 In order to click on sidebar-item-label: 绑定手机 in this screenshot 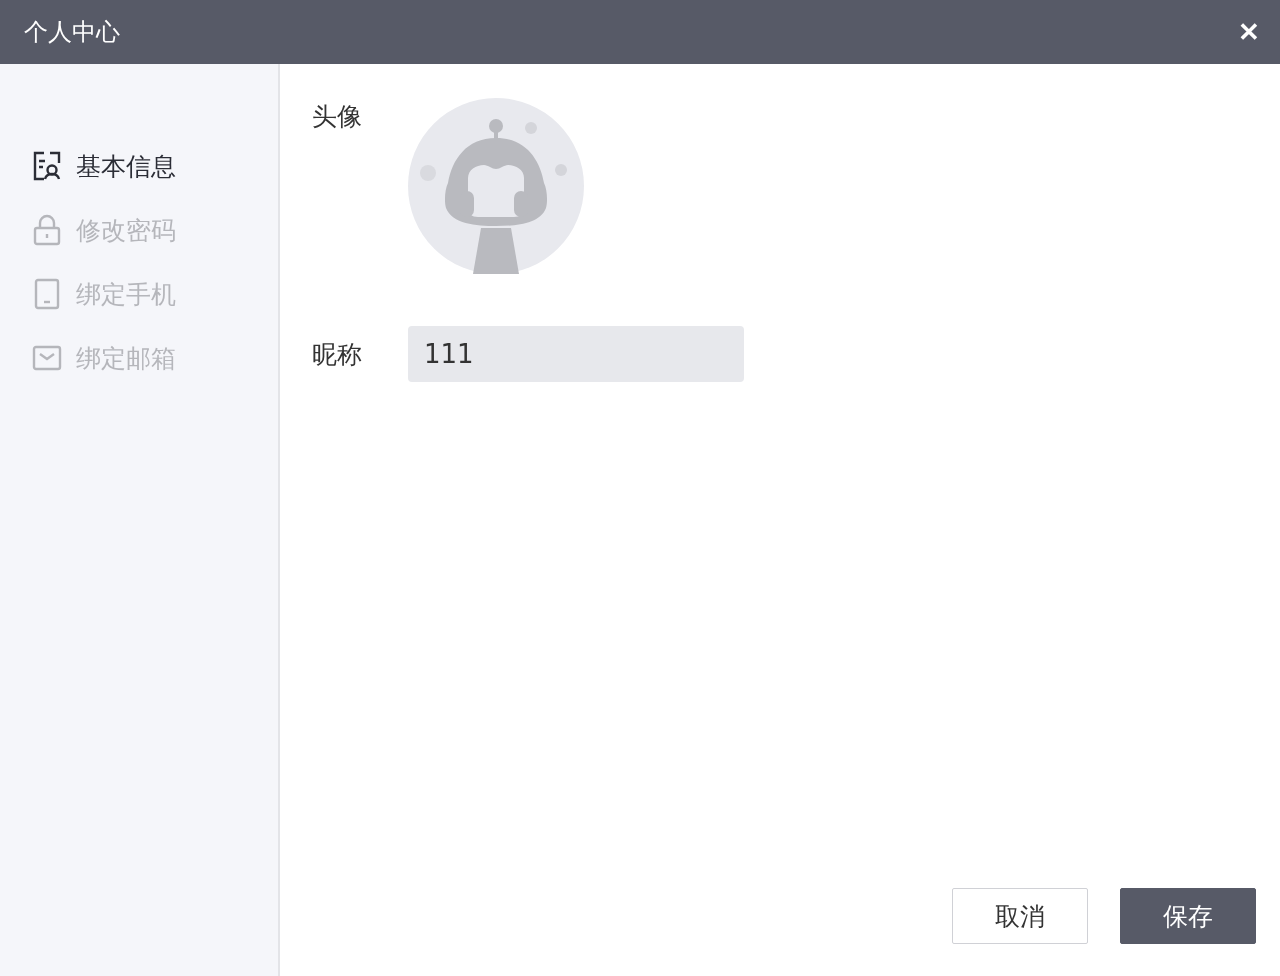, I will do `click(126, 294)`.